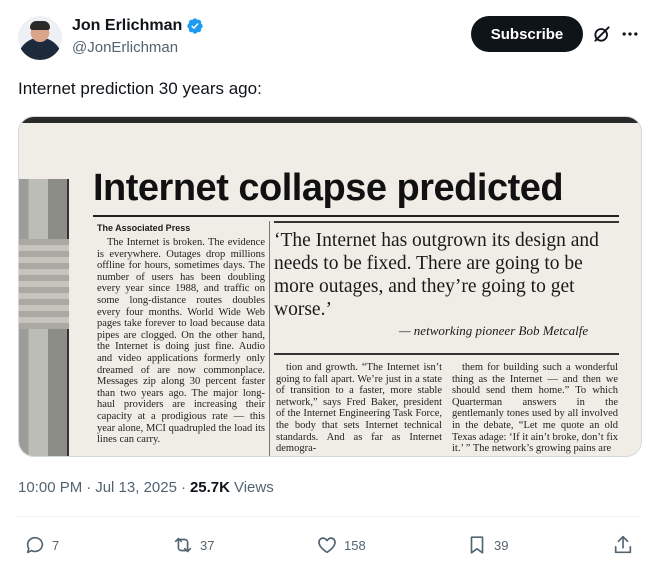 The width and height of the screenshot is (649, 567). Describe the element at coordinates (501, 545) in the screenshot. I see `bookmark-count: 39` at that location.